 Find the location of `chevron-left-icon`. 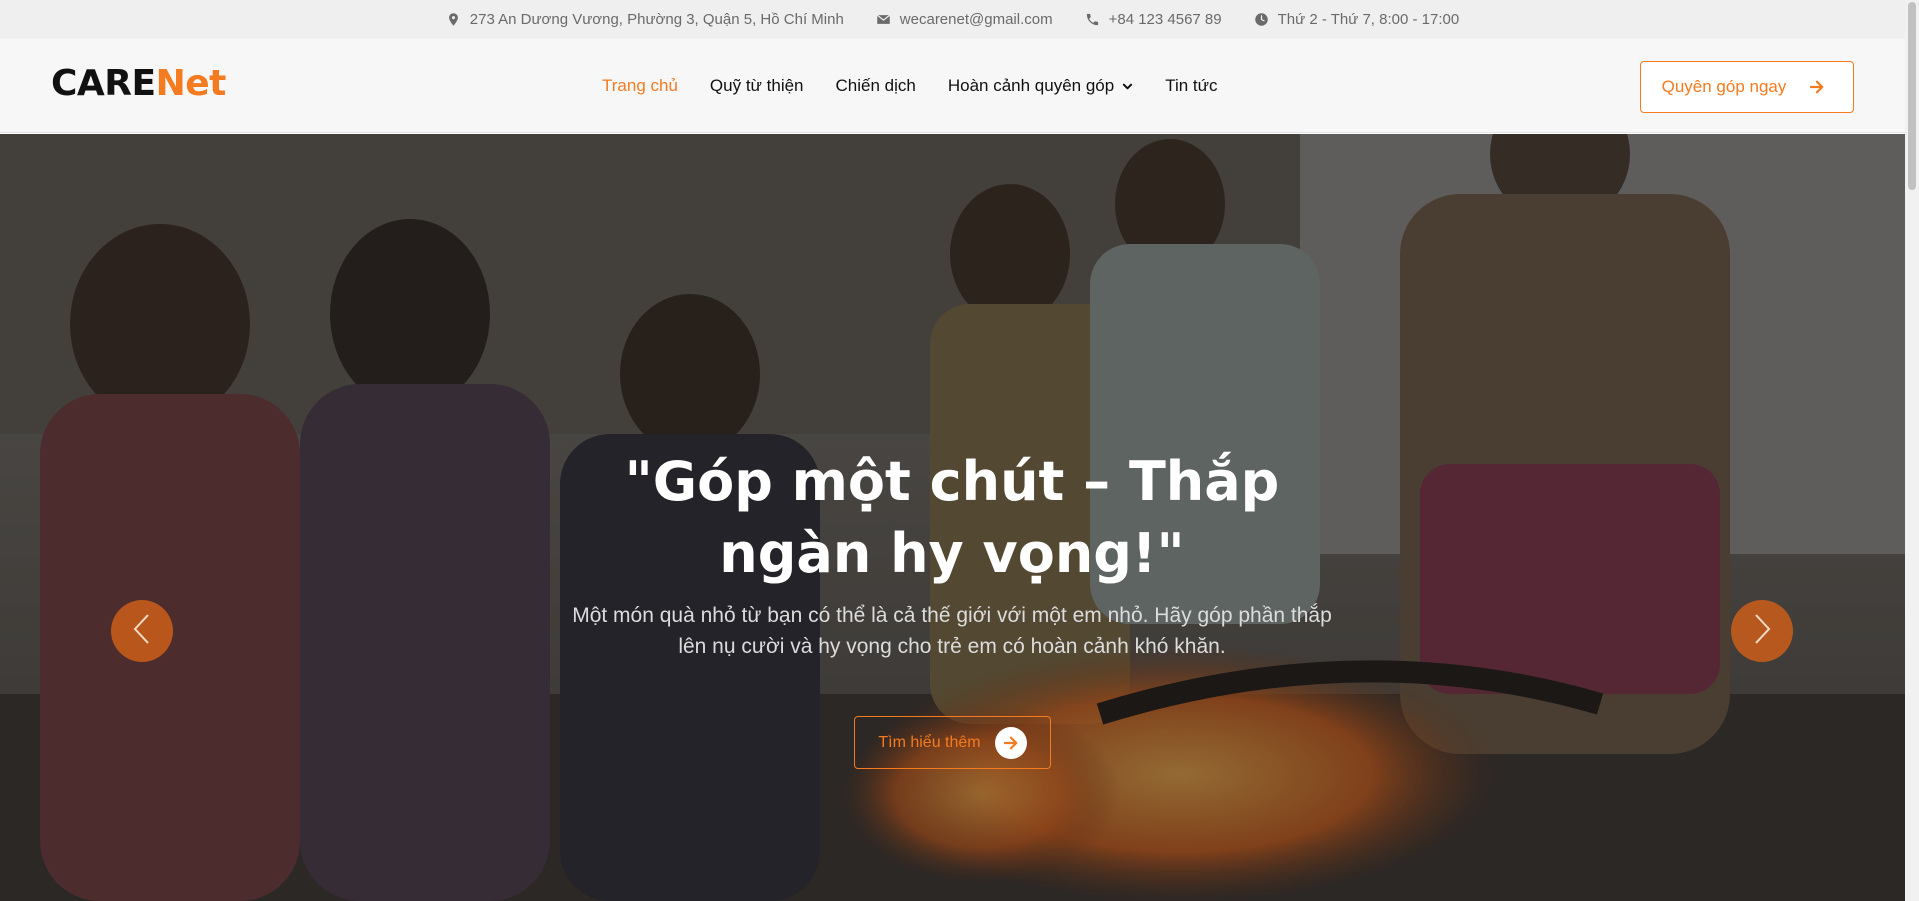

chevron-left-icon is located at coordinates (142, 631).